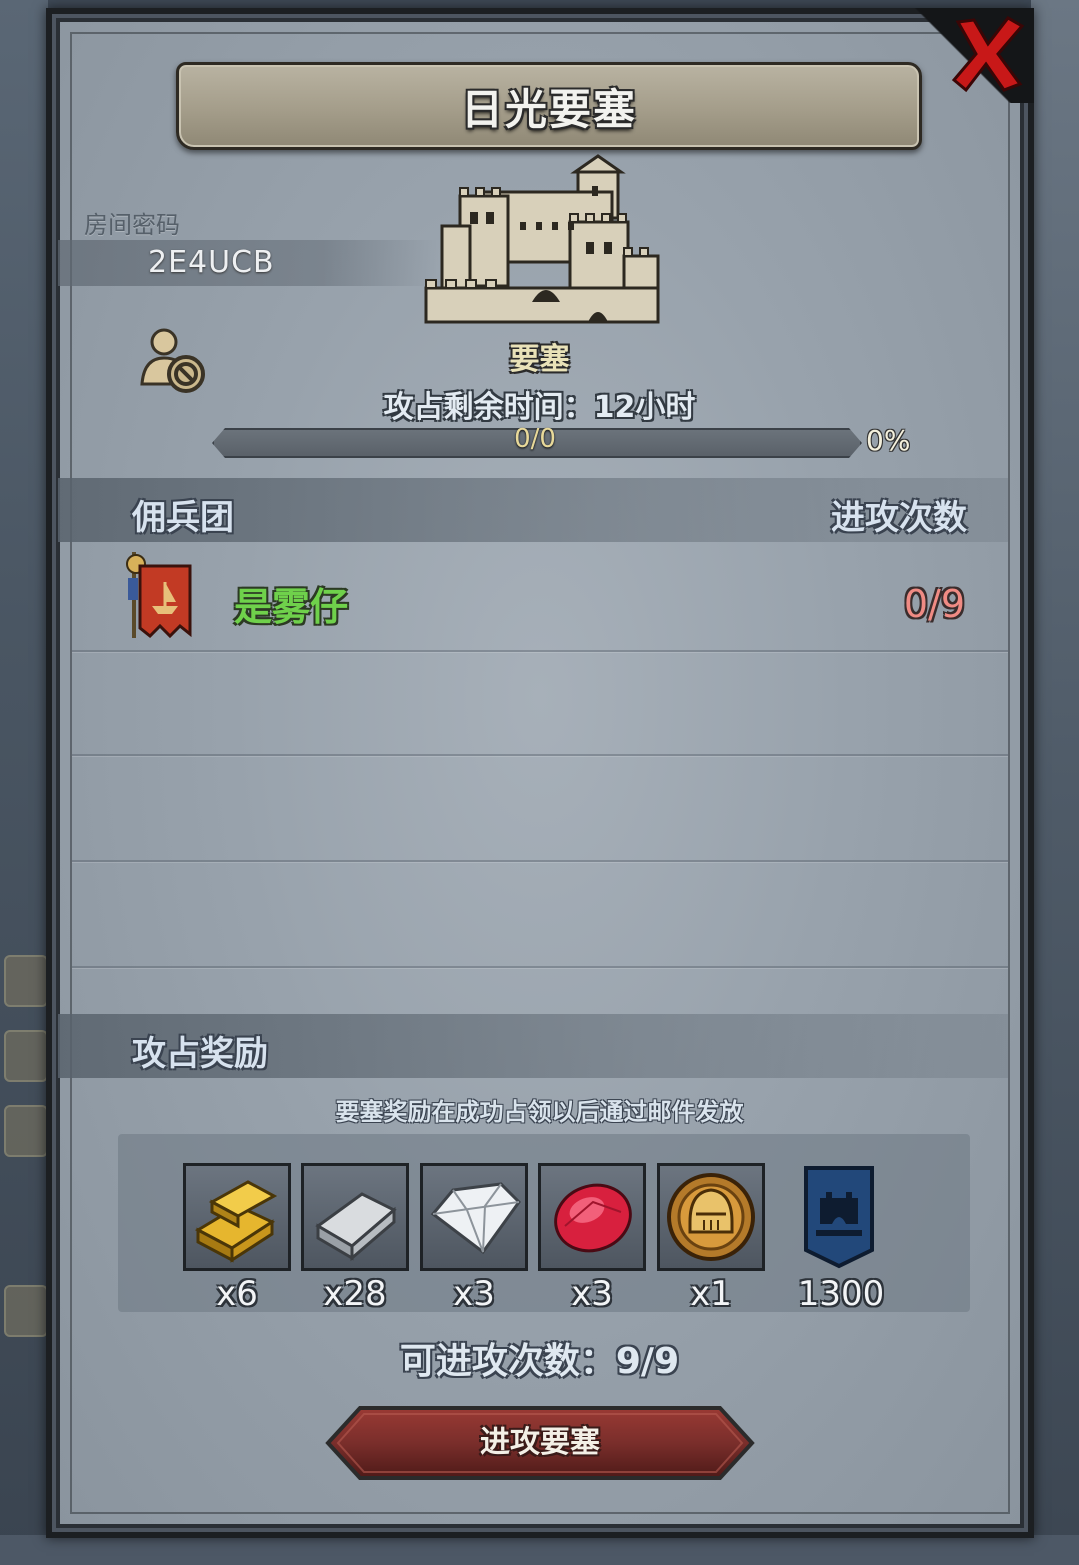 The height and width of the screenshot is (1565, 1079). I want to click on reward-diamond, so click(474, 1217).